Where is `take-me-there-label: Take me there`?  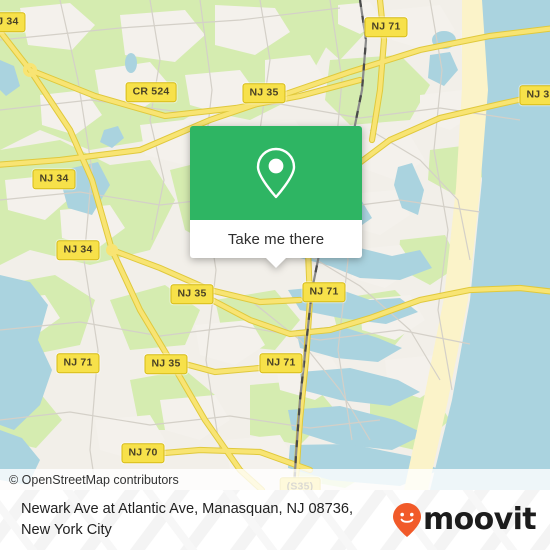
take-me-there-label: Take me there is located at coordinates (276, 239).